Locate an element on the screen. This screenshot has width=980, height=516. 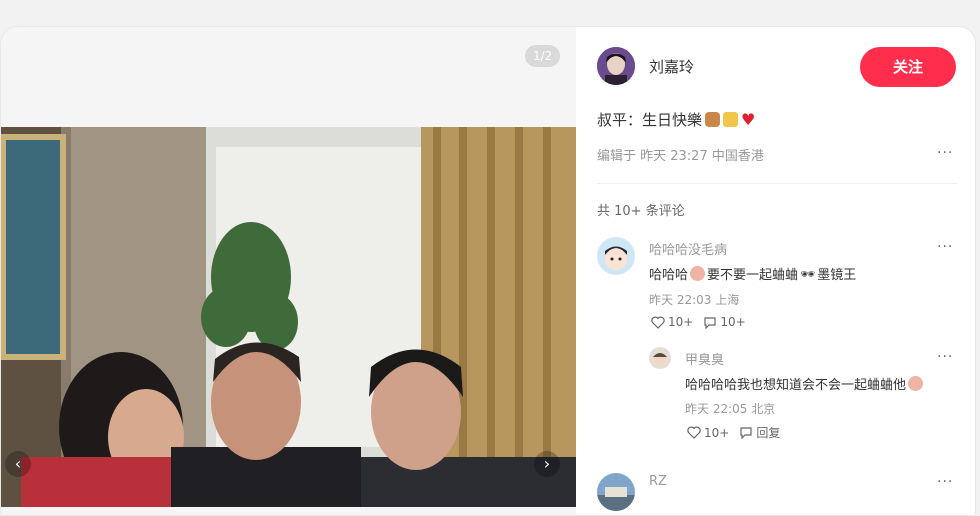
comment-username: RZ is located at coordinates (658, 481).